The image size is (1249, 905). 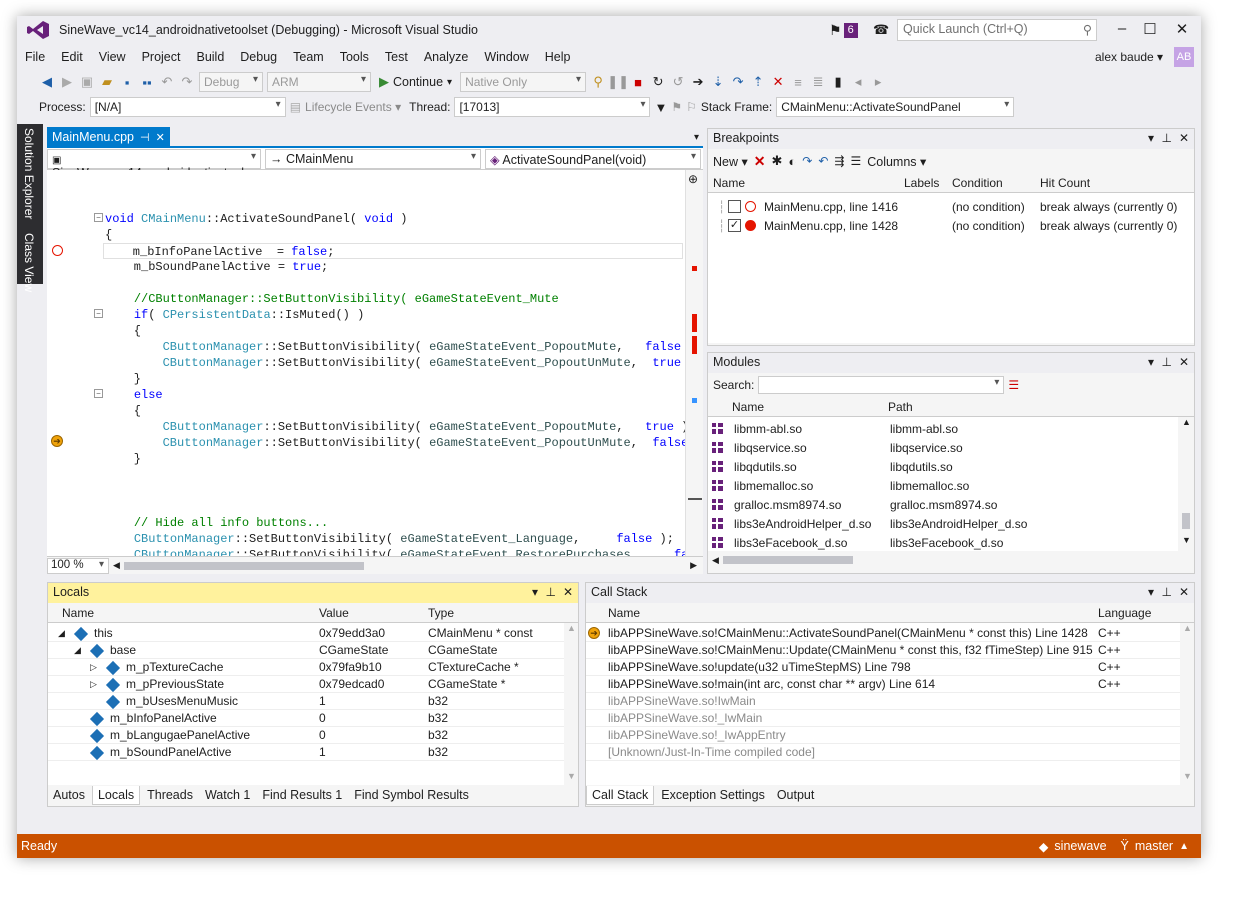 What do you see at coordinates (883, 701) in the screenshot?
I see `call-stack-frame: libAPPSineWave.so!IwMain` at bounding box center [883, 701].